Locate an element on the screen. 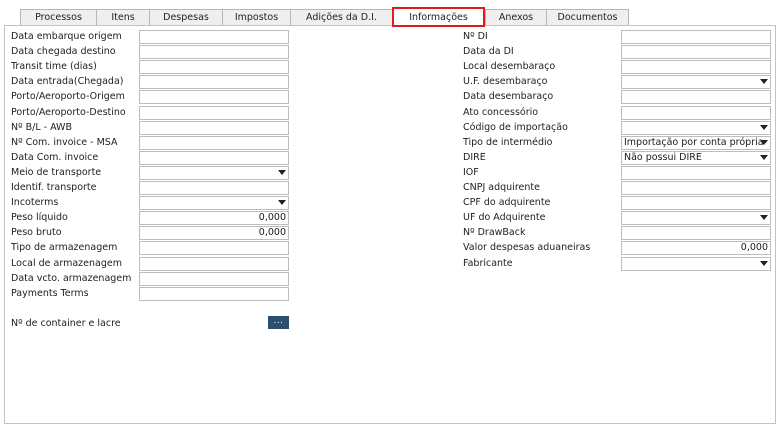 The width and height of the screenshot is (781, 428). iof-field is located at coordinates (696, 172).